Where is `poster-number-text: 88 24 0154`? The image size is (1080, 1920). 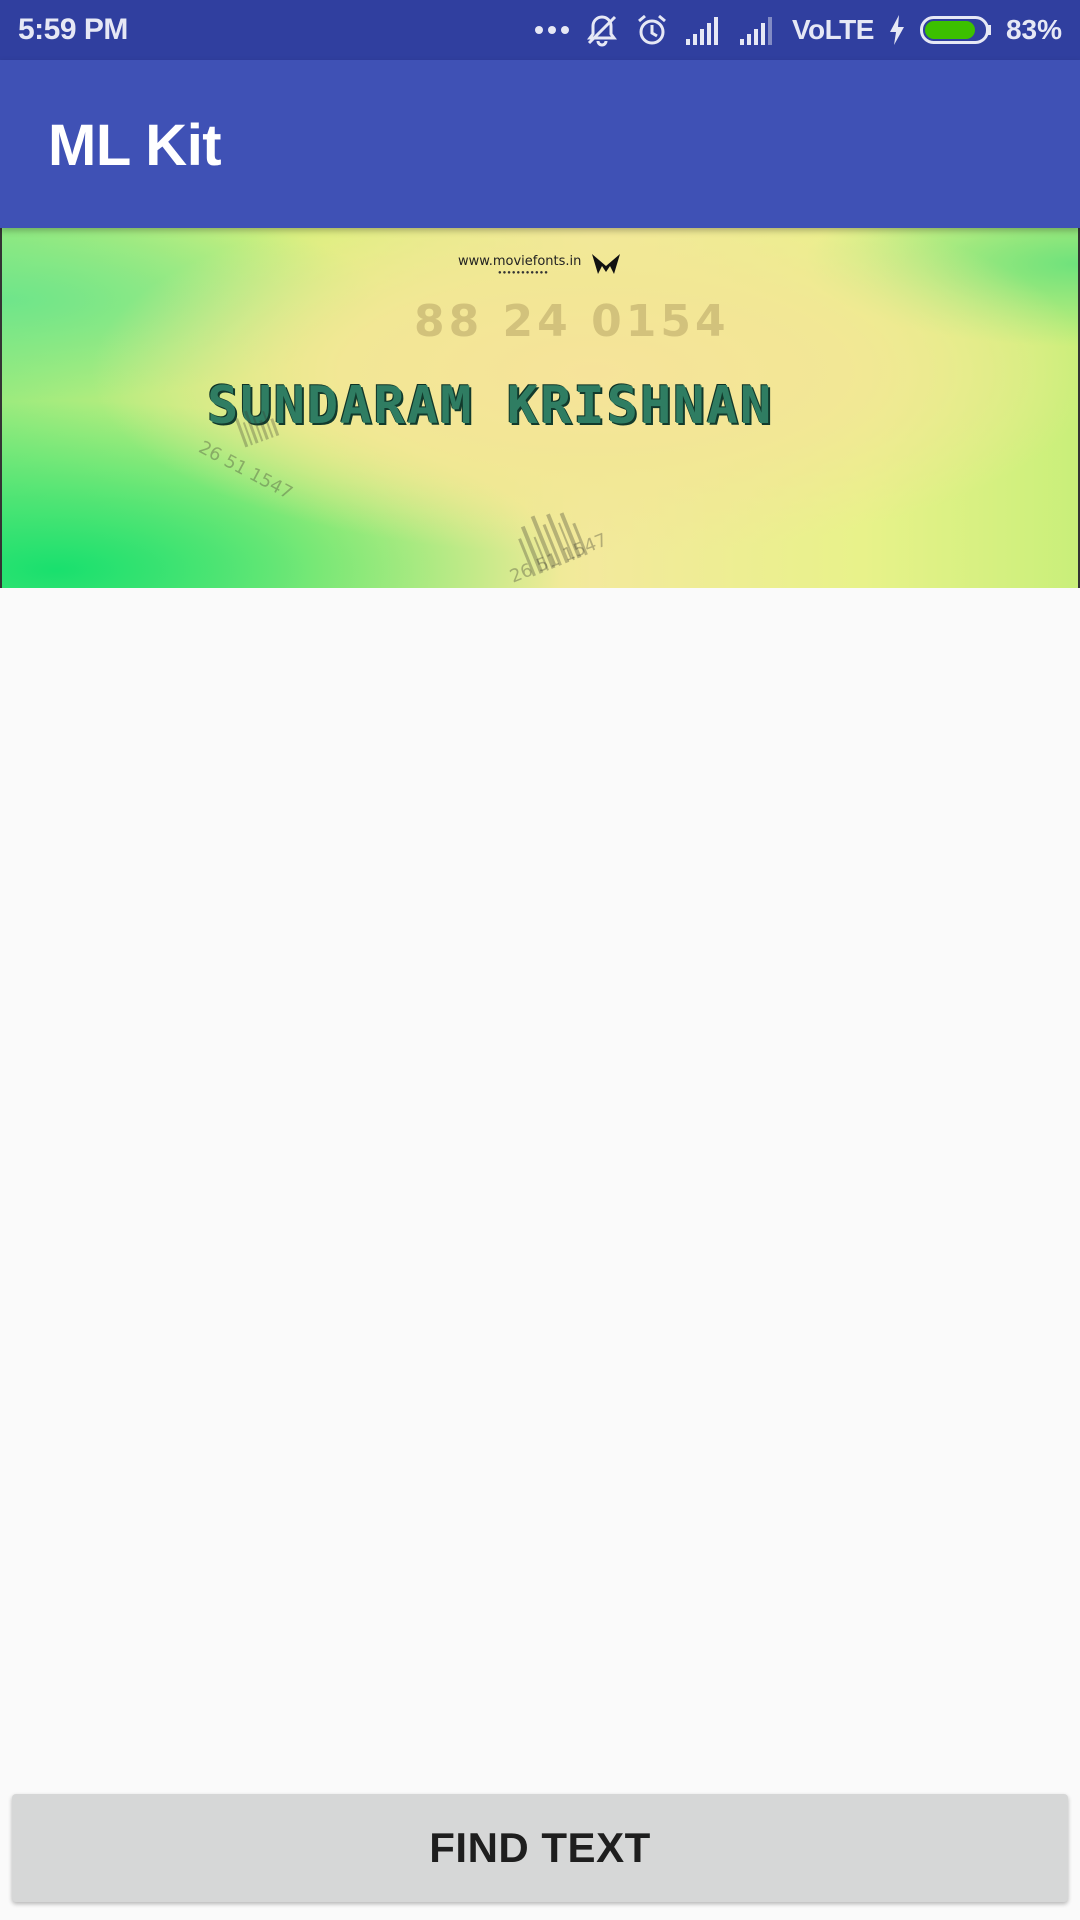 poster-number-text: 88 24 0154 is located at coordinates (572, 321).